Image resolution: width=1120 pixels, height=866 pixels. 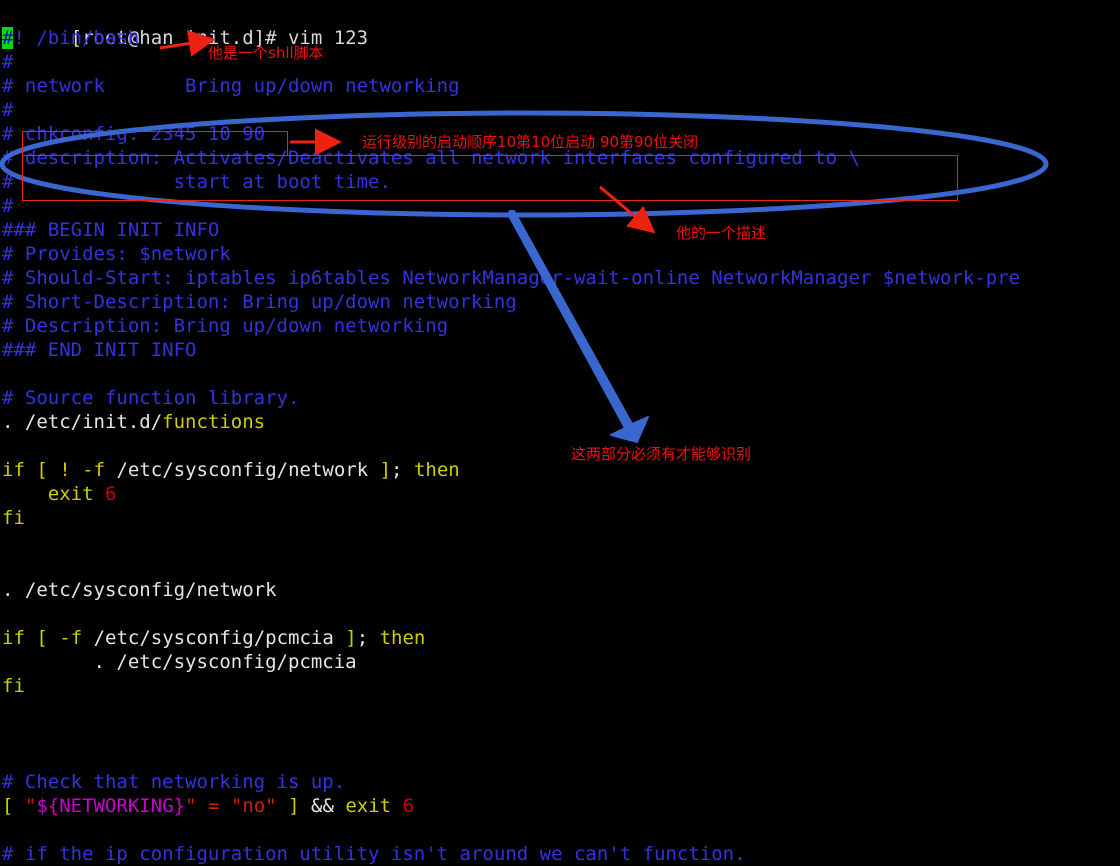 I want to click on code-token: functions, so click(x=214, y=422).